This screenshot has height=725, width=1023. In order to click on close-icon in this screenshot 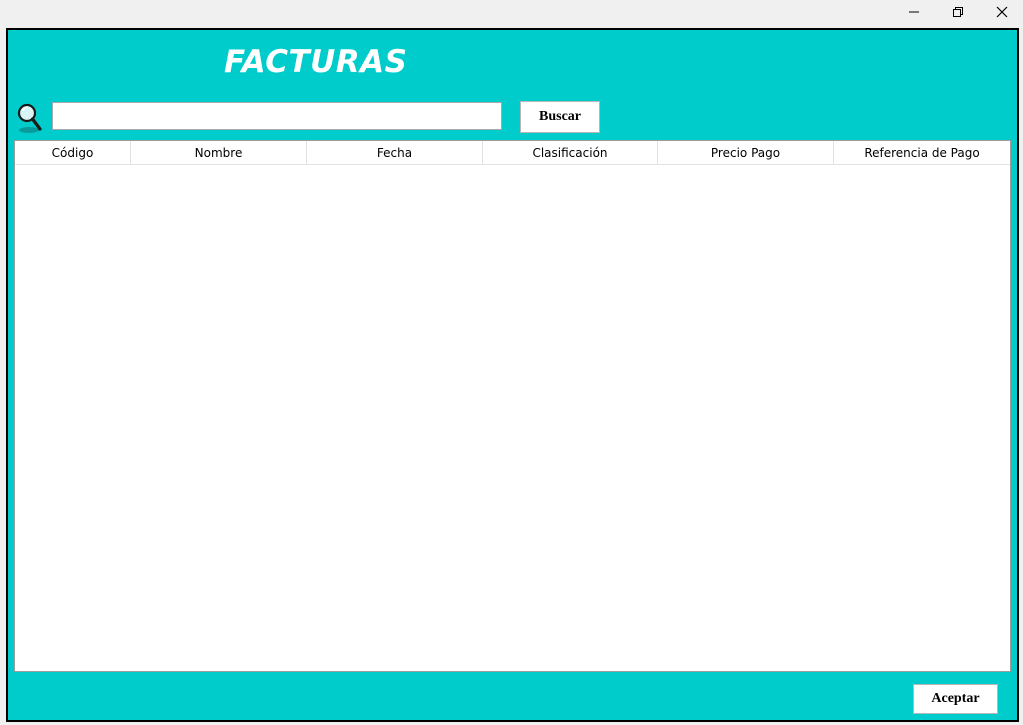, I will do `click(1002, 12)`.